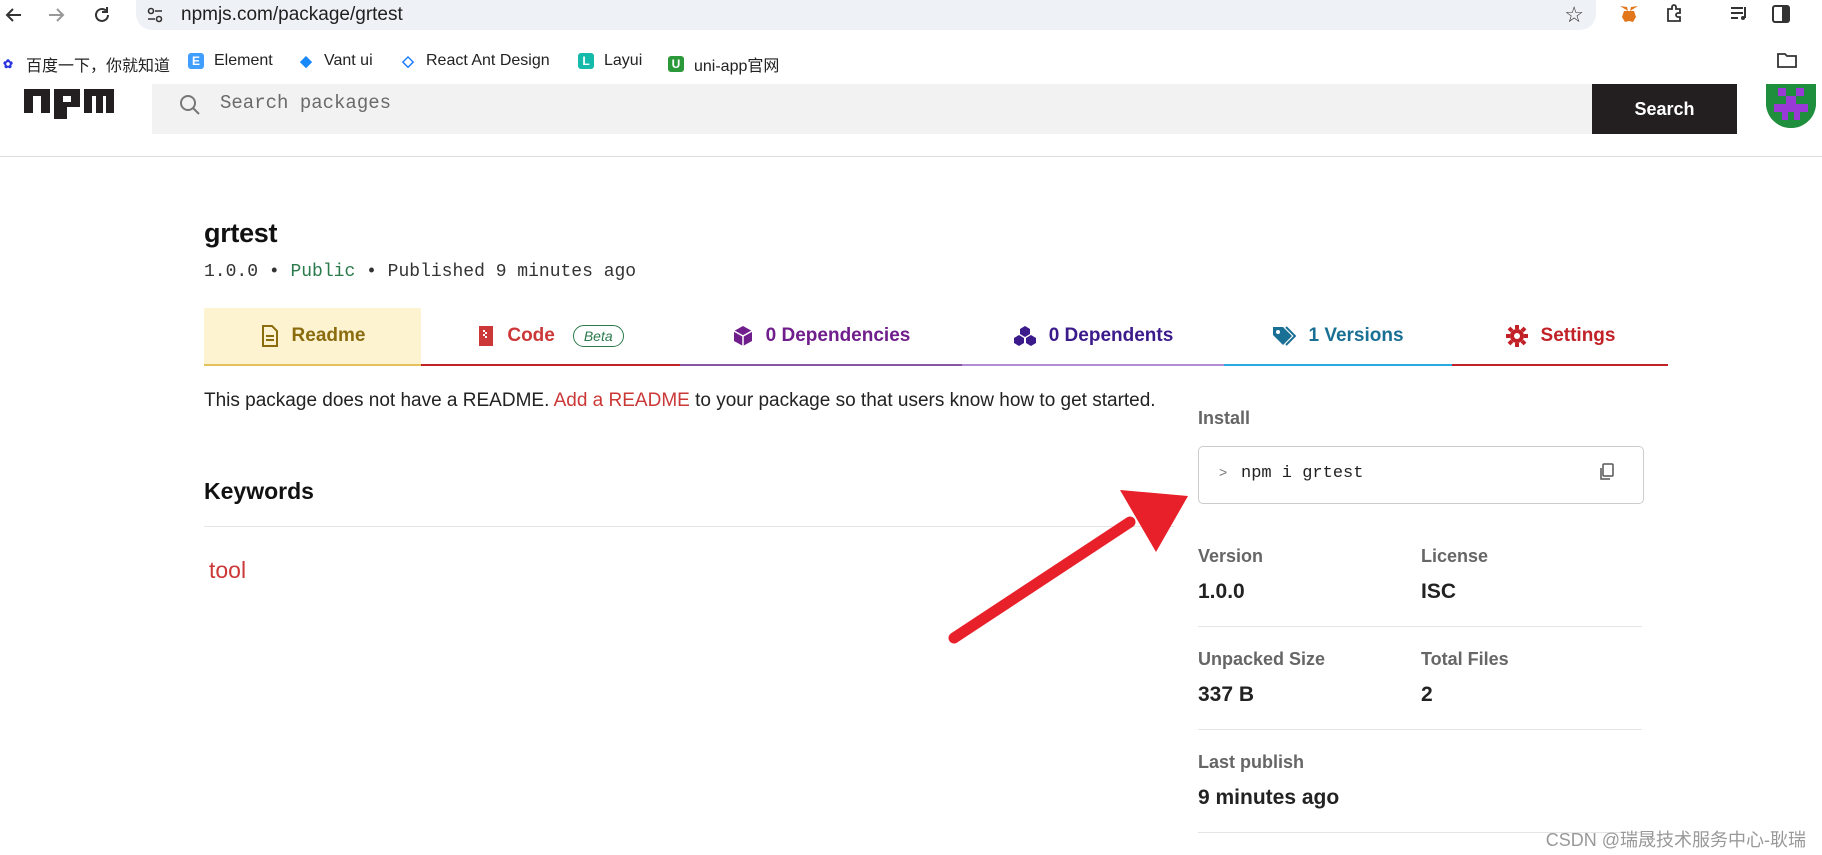 This screenshot has width=1822, height=855. Describe the element at coordinates (623, 60) in the screenshot. I see `bookmark-label: Layui` at that location.